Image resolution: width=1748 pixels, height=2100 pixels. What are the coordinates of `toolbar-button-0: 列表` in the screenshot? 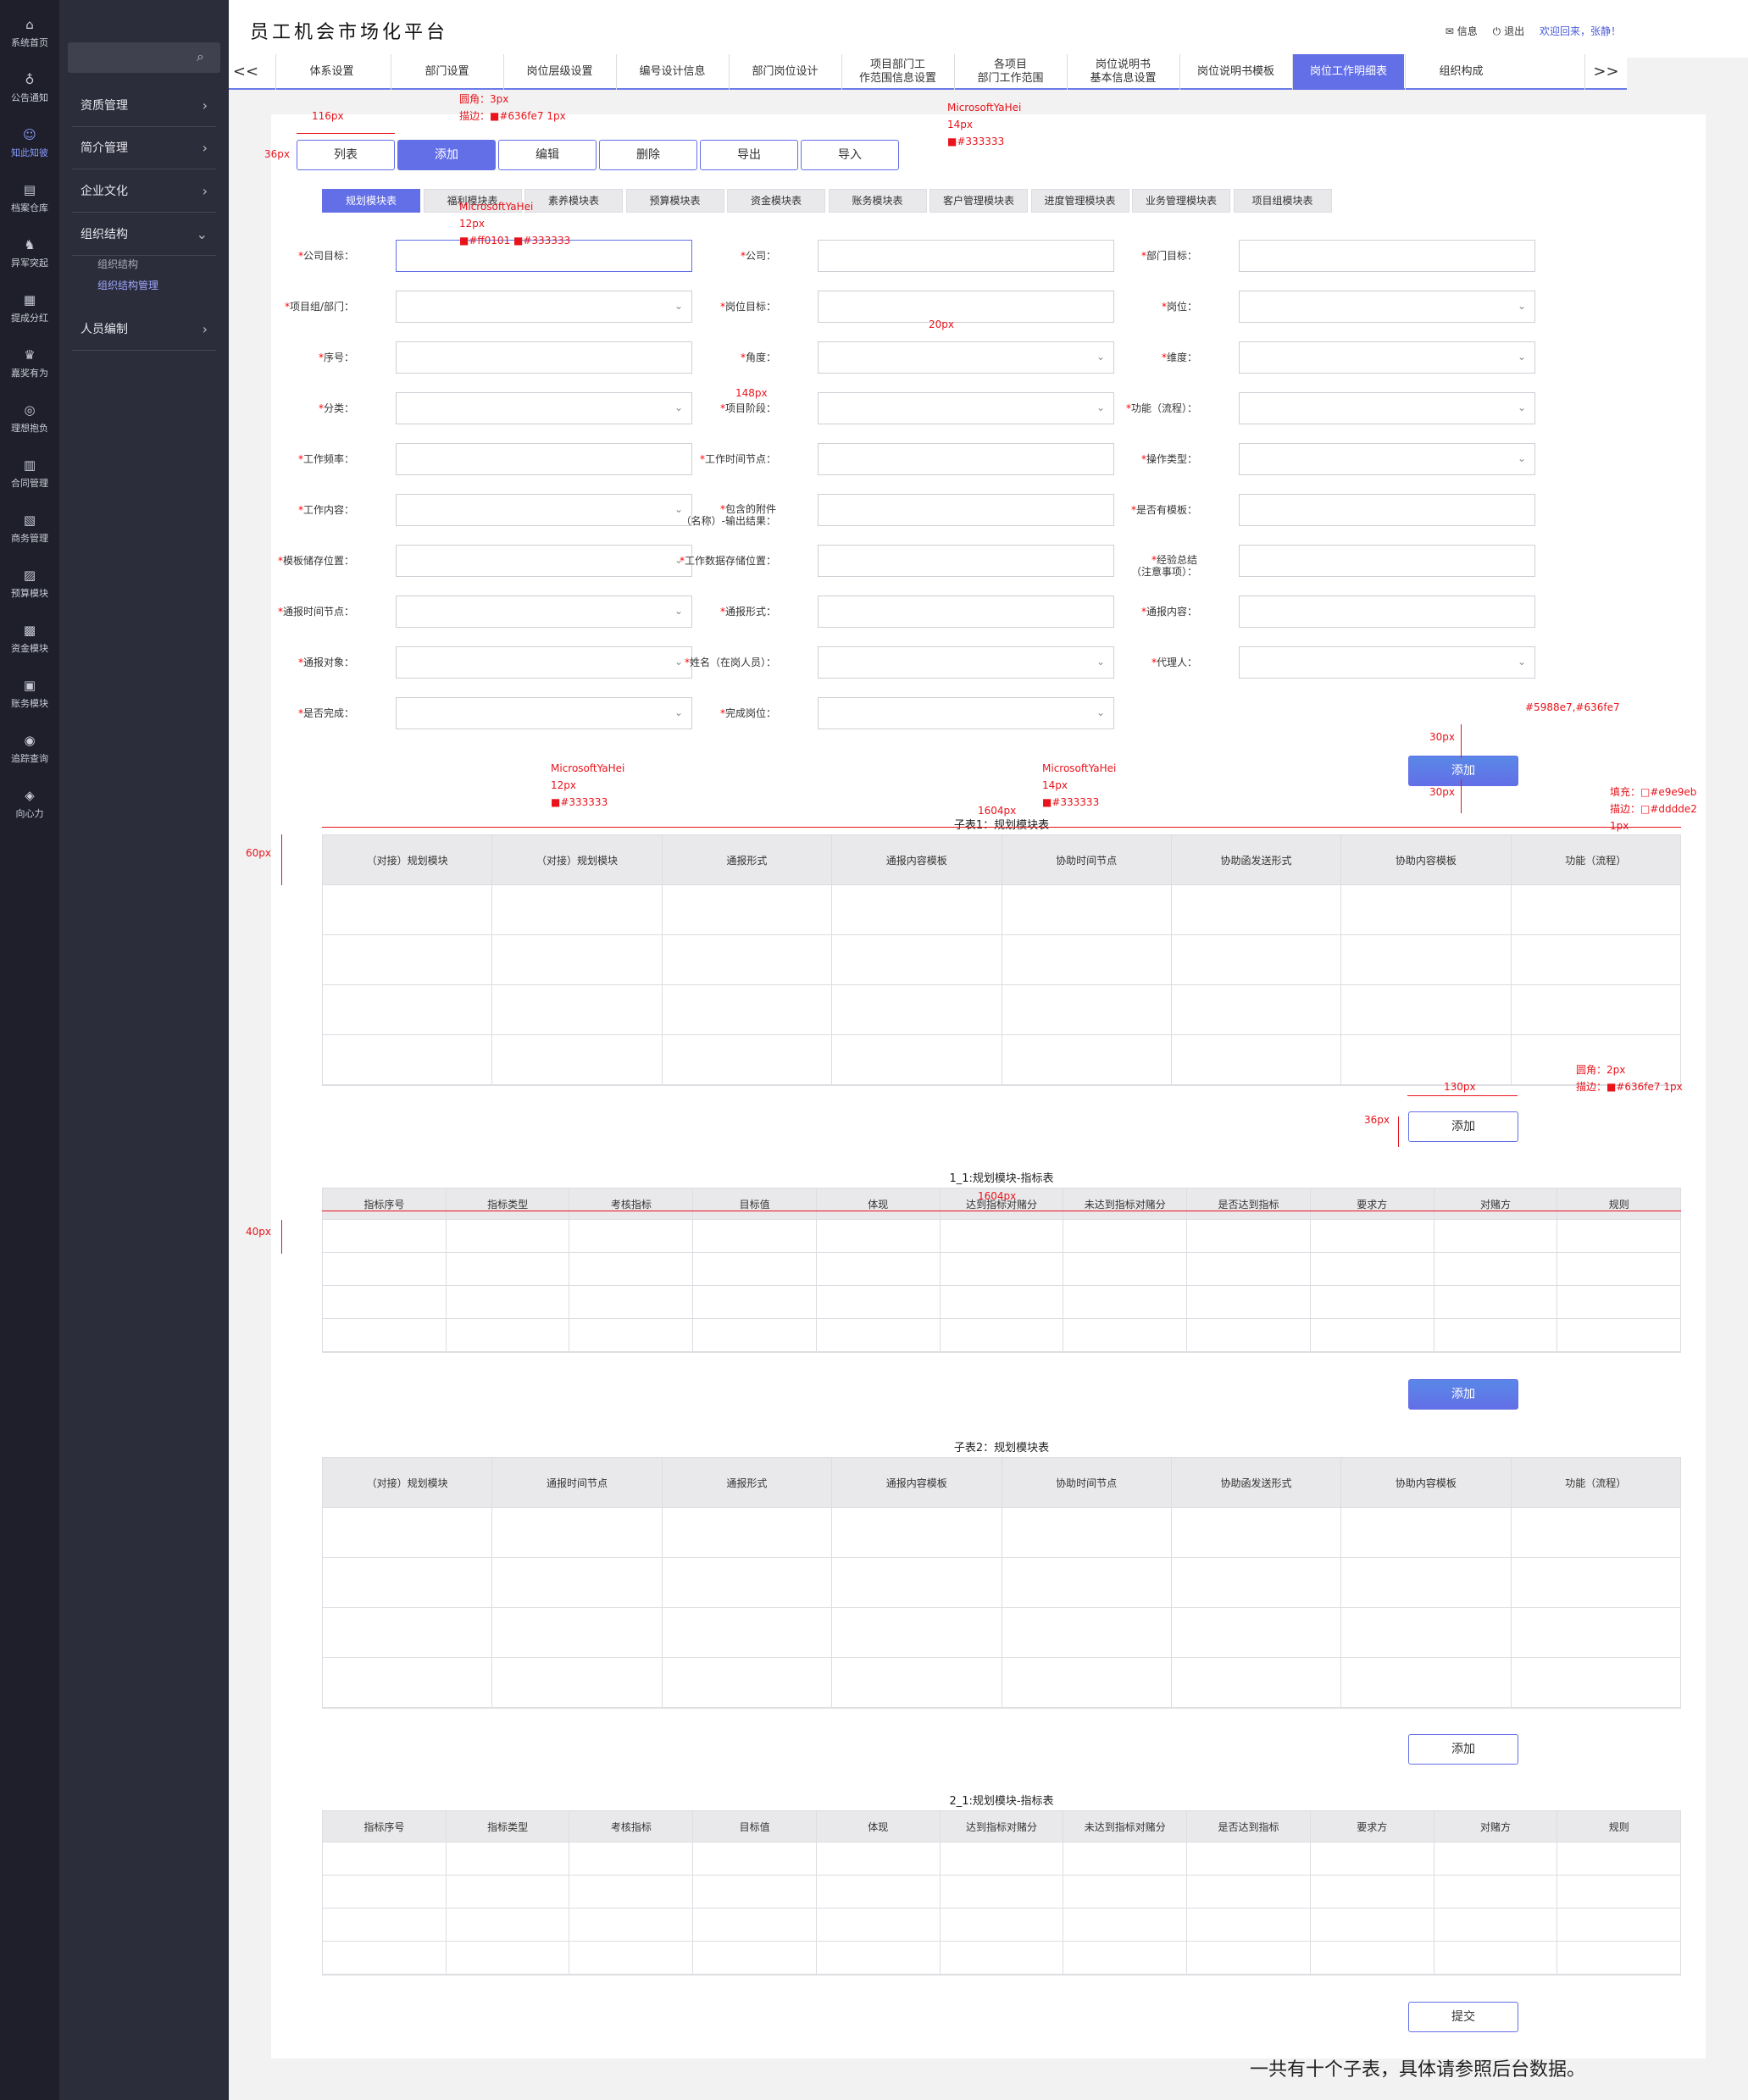 It's located at (346, 155).